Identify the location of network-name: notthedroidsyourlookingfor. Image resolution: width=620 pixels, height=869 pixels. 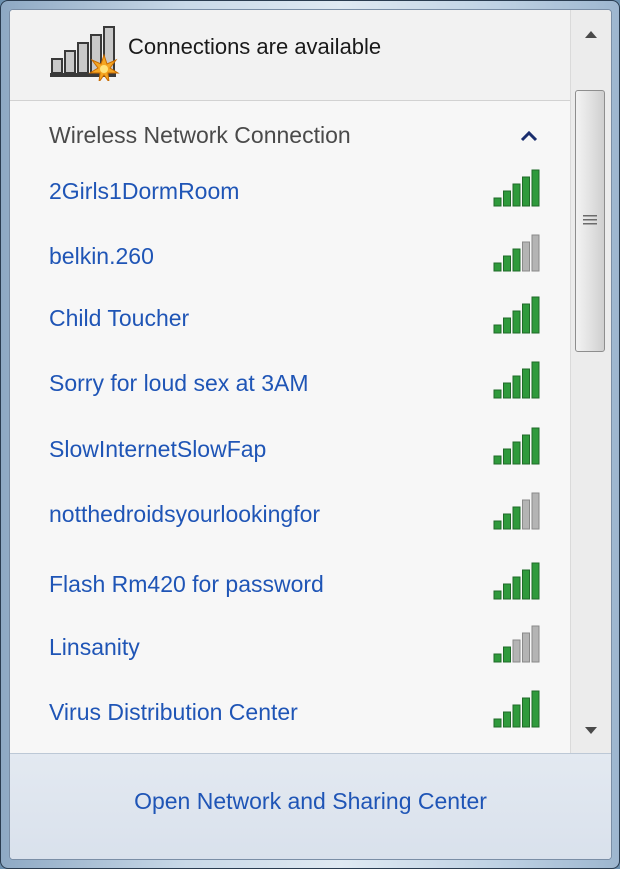
(185, 514).